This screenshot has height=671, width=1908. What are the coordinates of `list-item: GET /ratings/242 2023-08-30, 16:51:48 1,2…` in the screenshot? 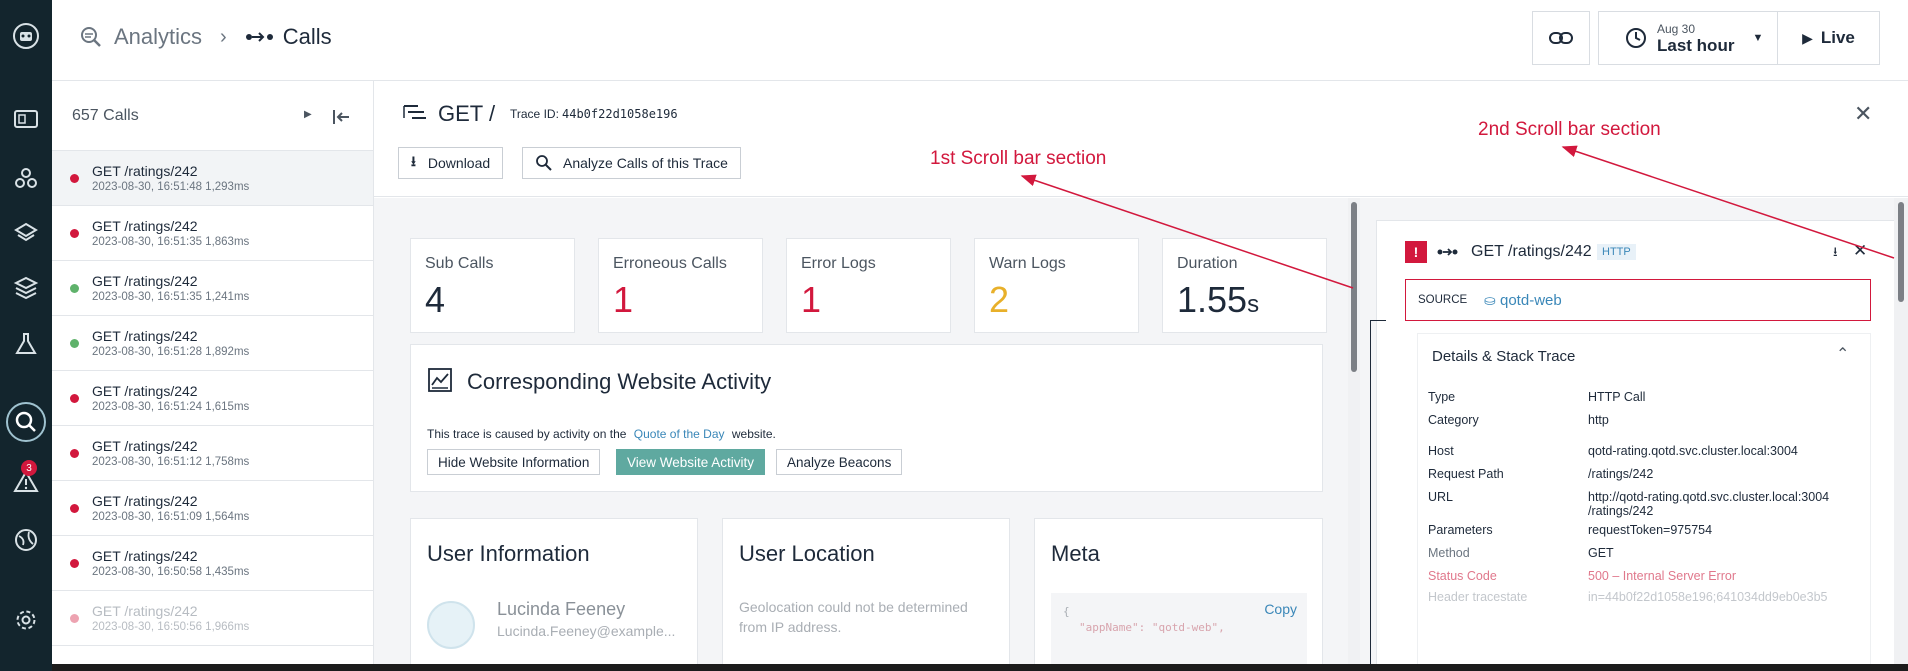 It's located at (212, 178).